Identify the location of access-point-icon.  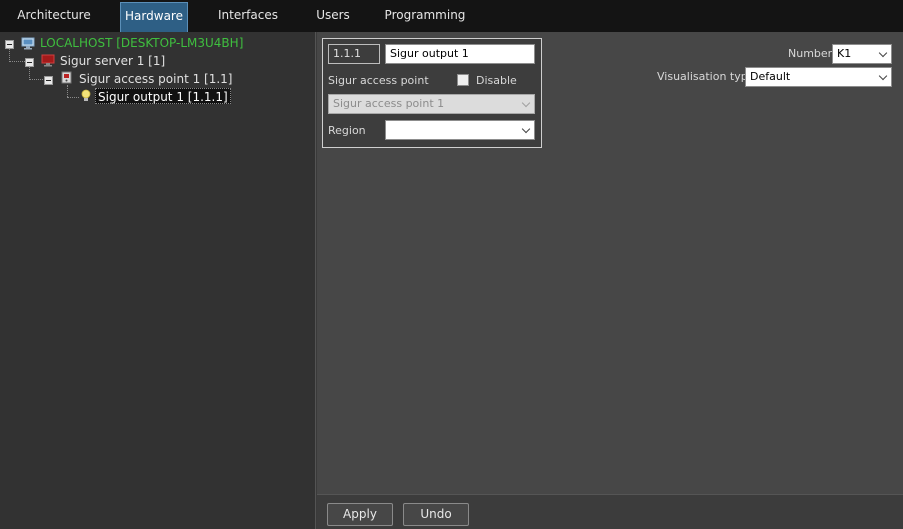
(66, 77).